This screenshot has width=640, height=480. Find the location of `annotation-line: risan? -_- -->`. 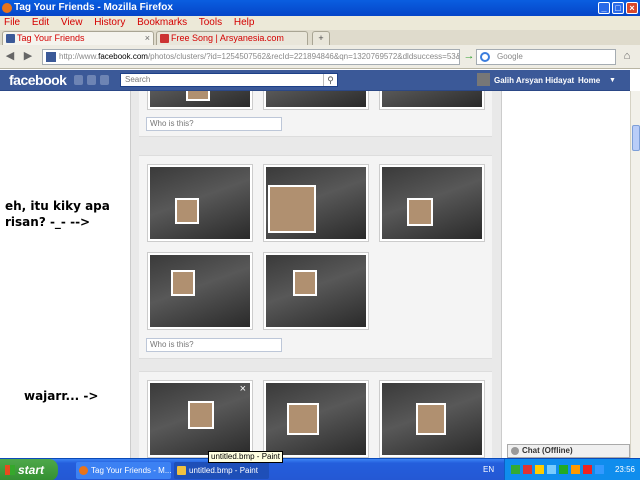

annotation-line: risan? -_- --> is located at coordinates (48, 222).